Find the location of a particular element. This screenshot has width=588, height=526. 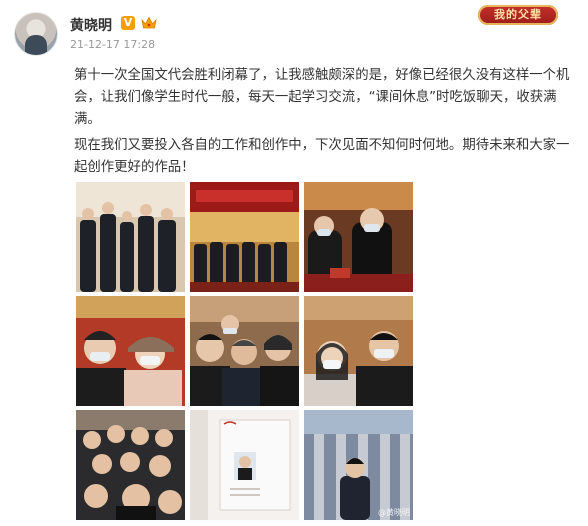

photo-selfie-masks is located at coordinates (358, 351).